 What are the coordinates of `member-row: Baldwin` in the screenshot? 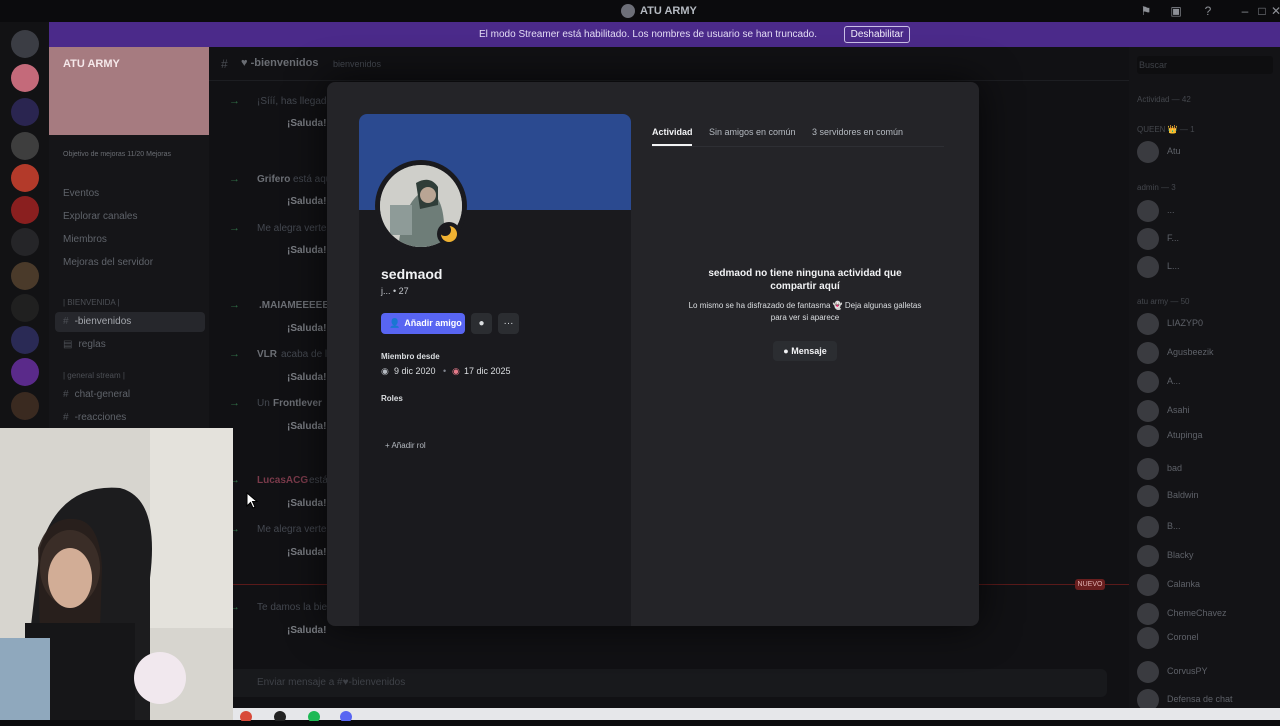 It's located at (1207, 496).